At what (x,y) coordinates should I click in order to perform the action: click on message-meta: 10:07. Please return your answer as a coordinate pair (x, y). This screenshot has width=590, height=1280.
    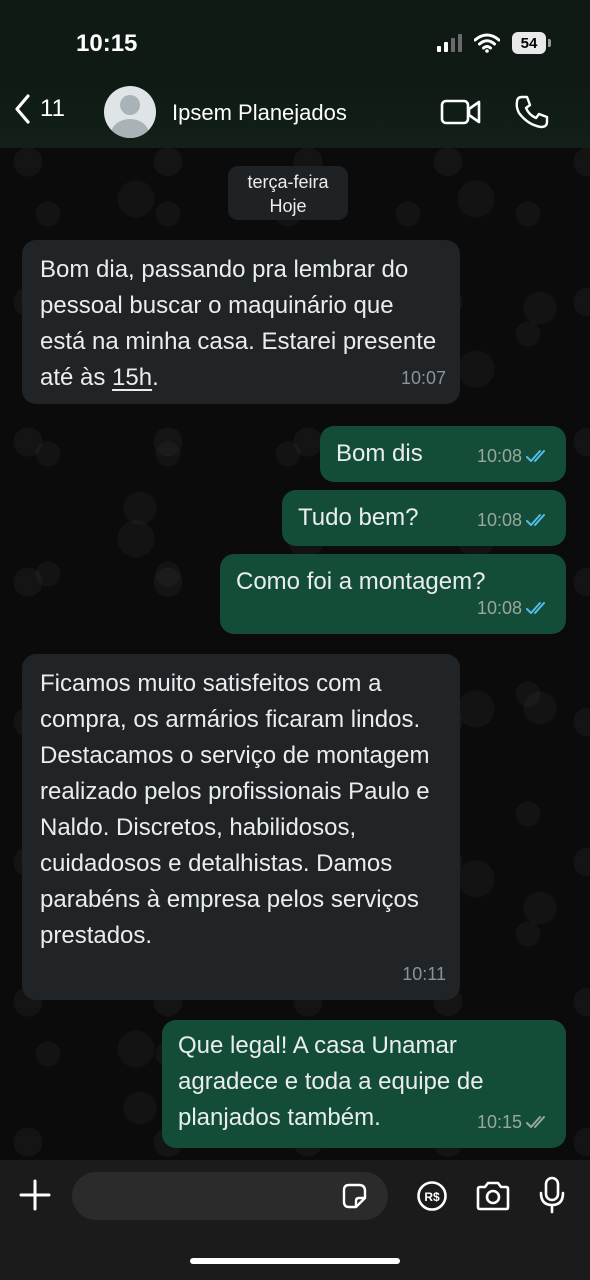
    Looking at the image, I should click on (423, 378).